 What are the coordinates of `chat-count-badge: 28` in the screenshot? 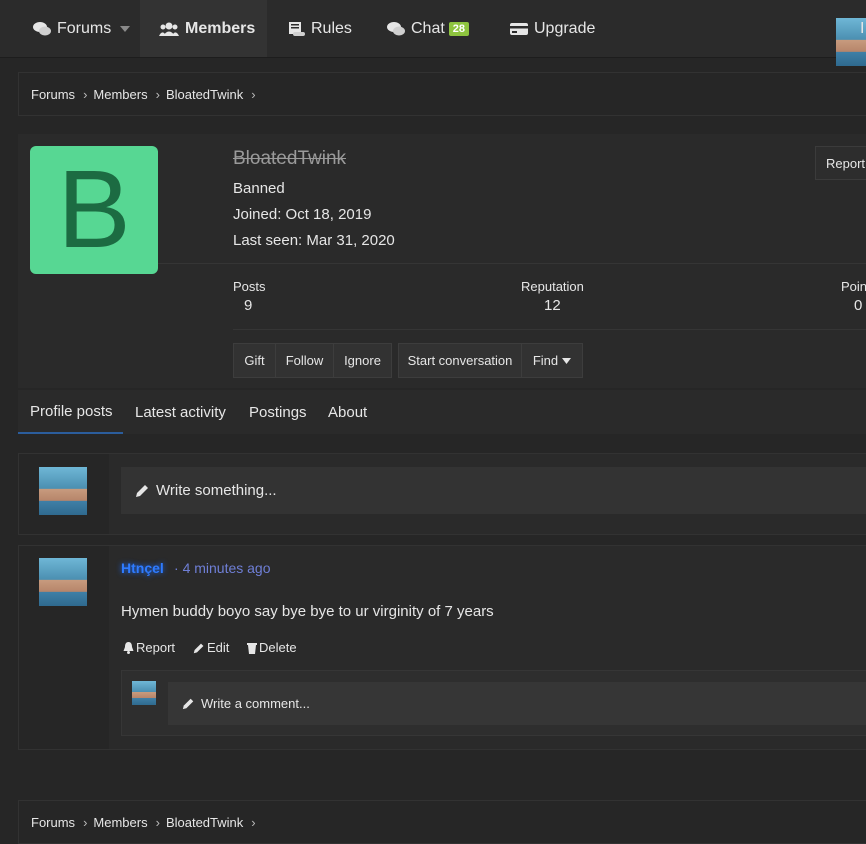 It's located at (459, 28).